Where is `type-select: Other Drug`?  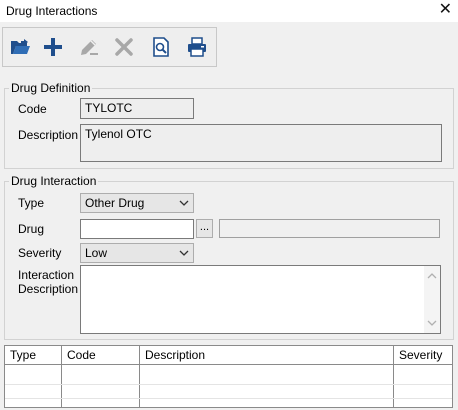
type-select: Other Drug is located at coordinates (137, 203).